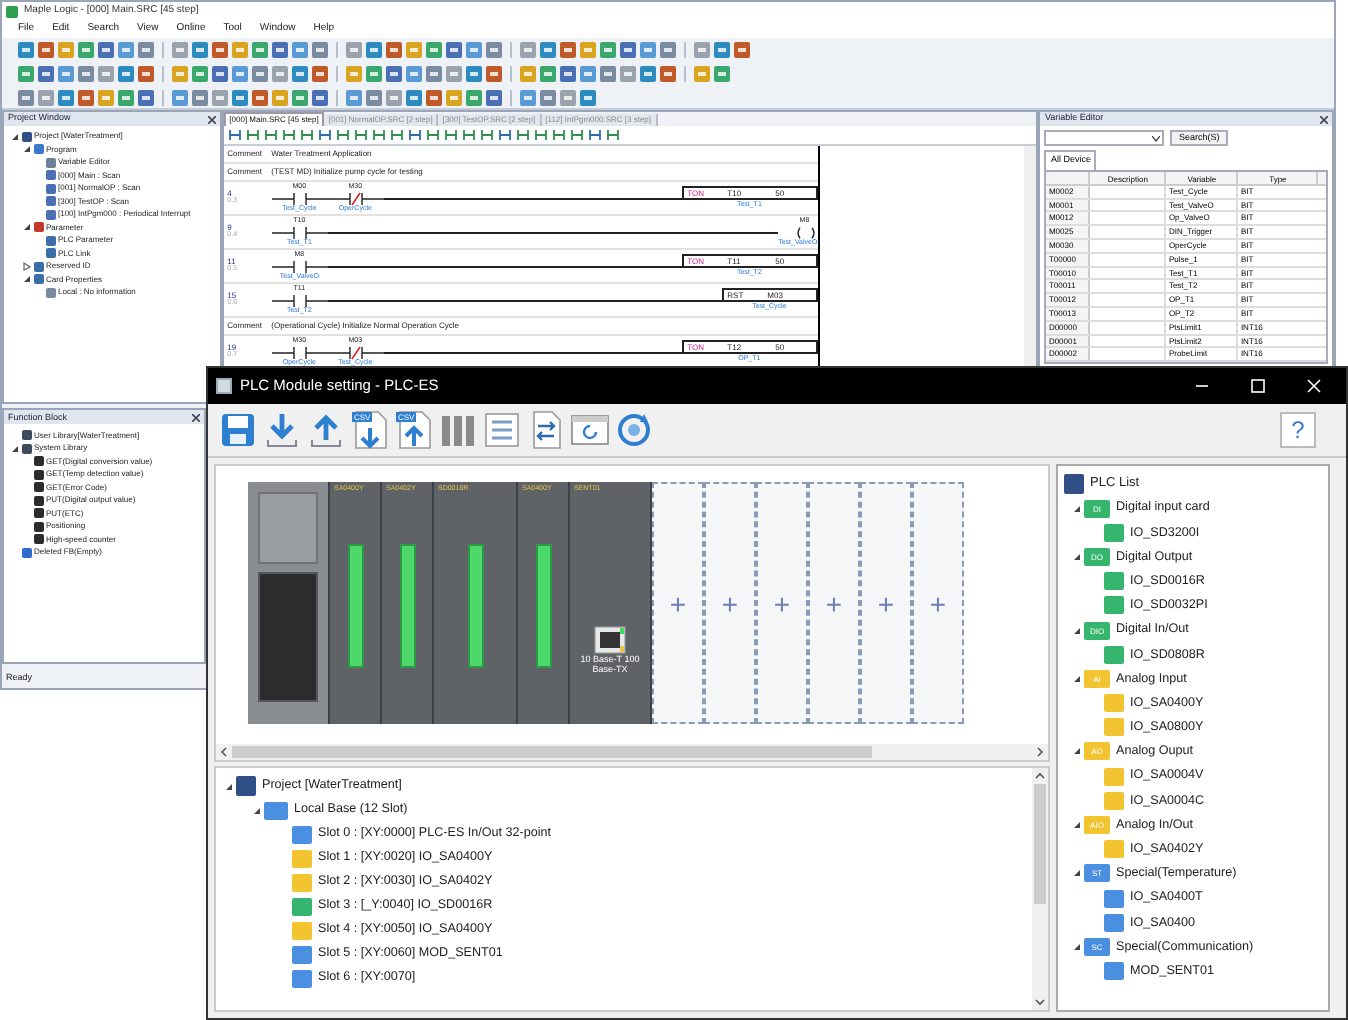  I want to click on app-logo-icon, so click(12, 11).